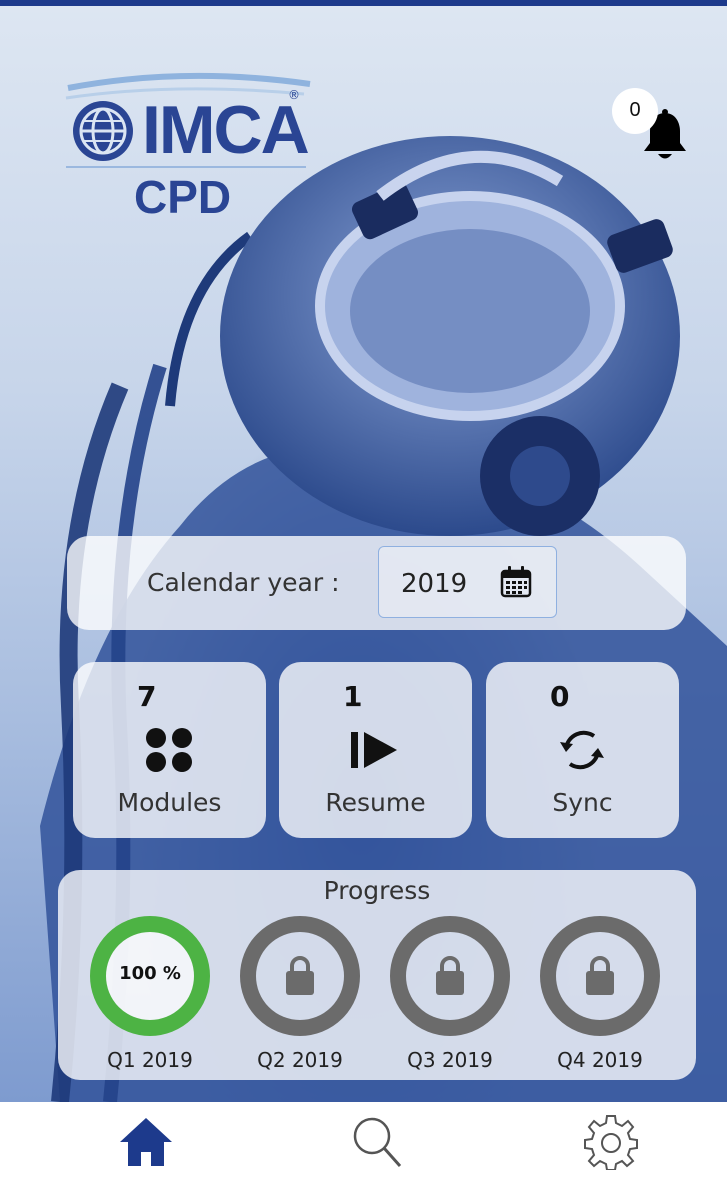 The image size is (727, 1181). What do you see at coordinates (294, 95) in the screenshot?
I see `logo-registered-mark: ®` at bounding box center [294, 95].